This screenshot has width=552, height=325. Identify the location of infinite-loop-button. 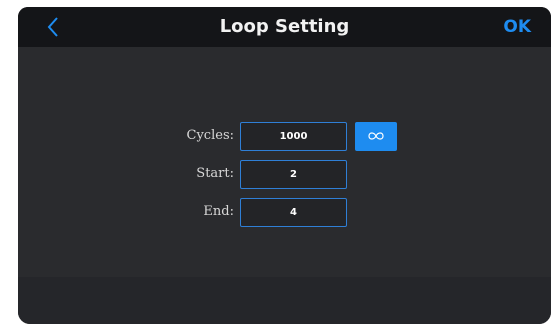
(376, 136).